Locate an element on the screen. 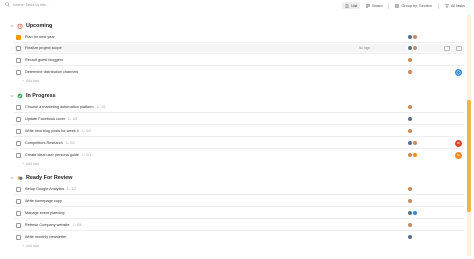  task-row: Plan for next year is located at coordinates (239, 37).